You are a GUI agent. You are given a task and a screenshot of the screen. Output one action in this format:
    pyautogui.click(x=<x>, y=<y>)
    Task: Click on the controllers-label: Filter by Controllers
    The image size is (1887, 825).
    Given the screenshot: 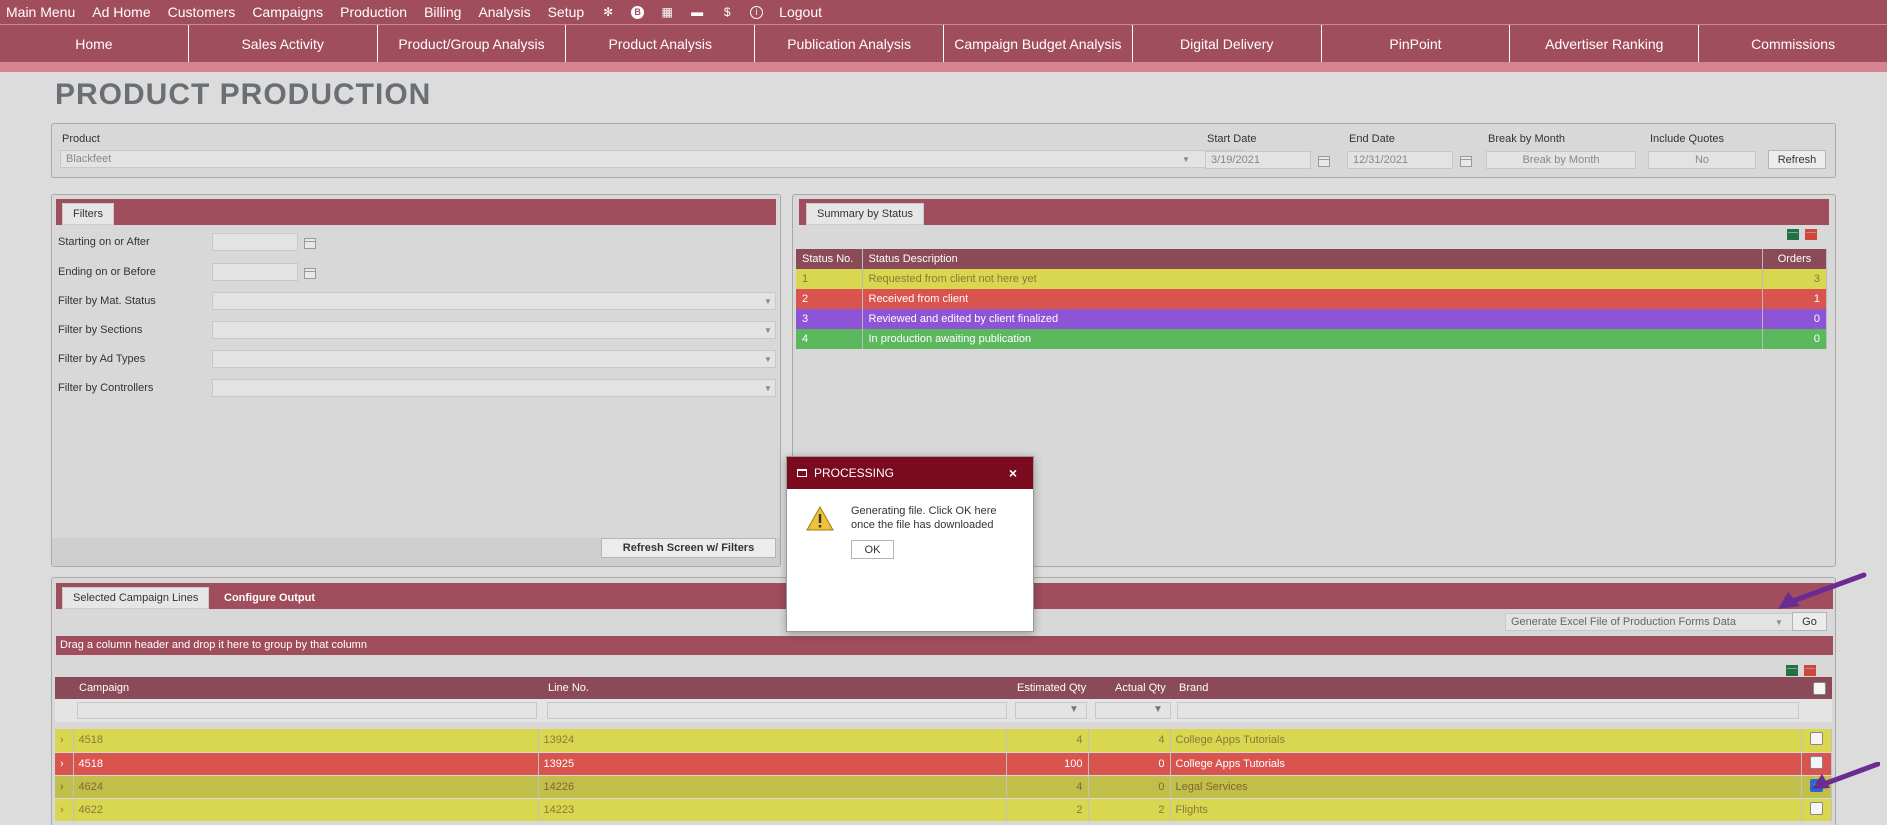 What is the action you would take?
    pyautogui.click(x=106, y=388)
    